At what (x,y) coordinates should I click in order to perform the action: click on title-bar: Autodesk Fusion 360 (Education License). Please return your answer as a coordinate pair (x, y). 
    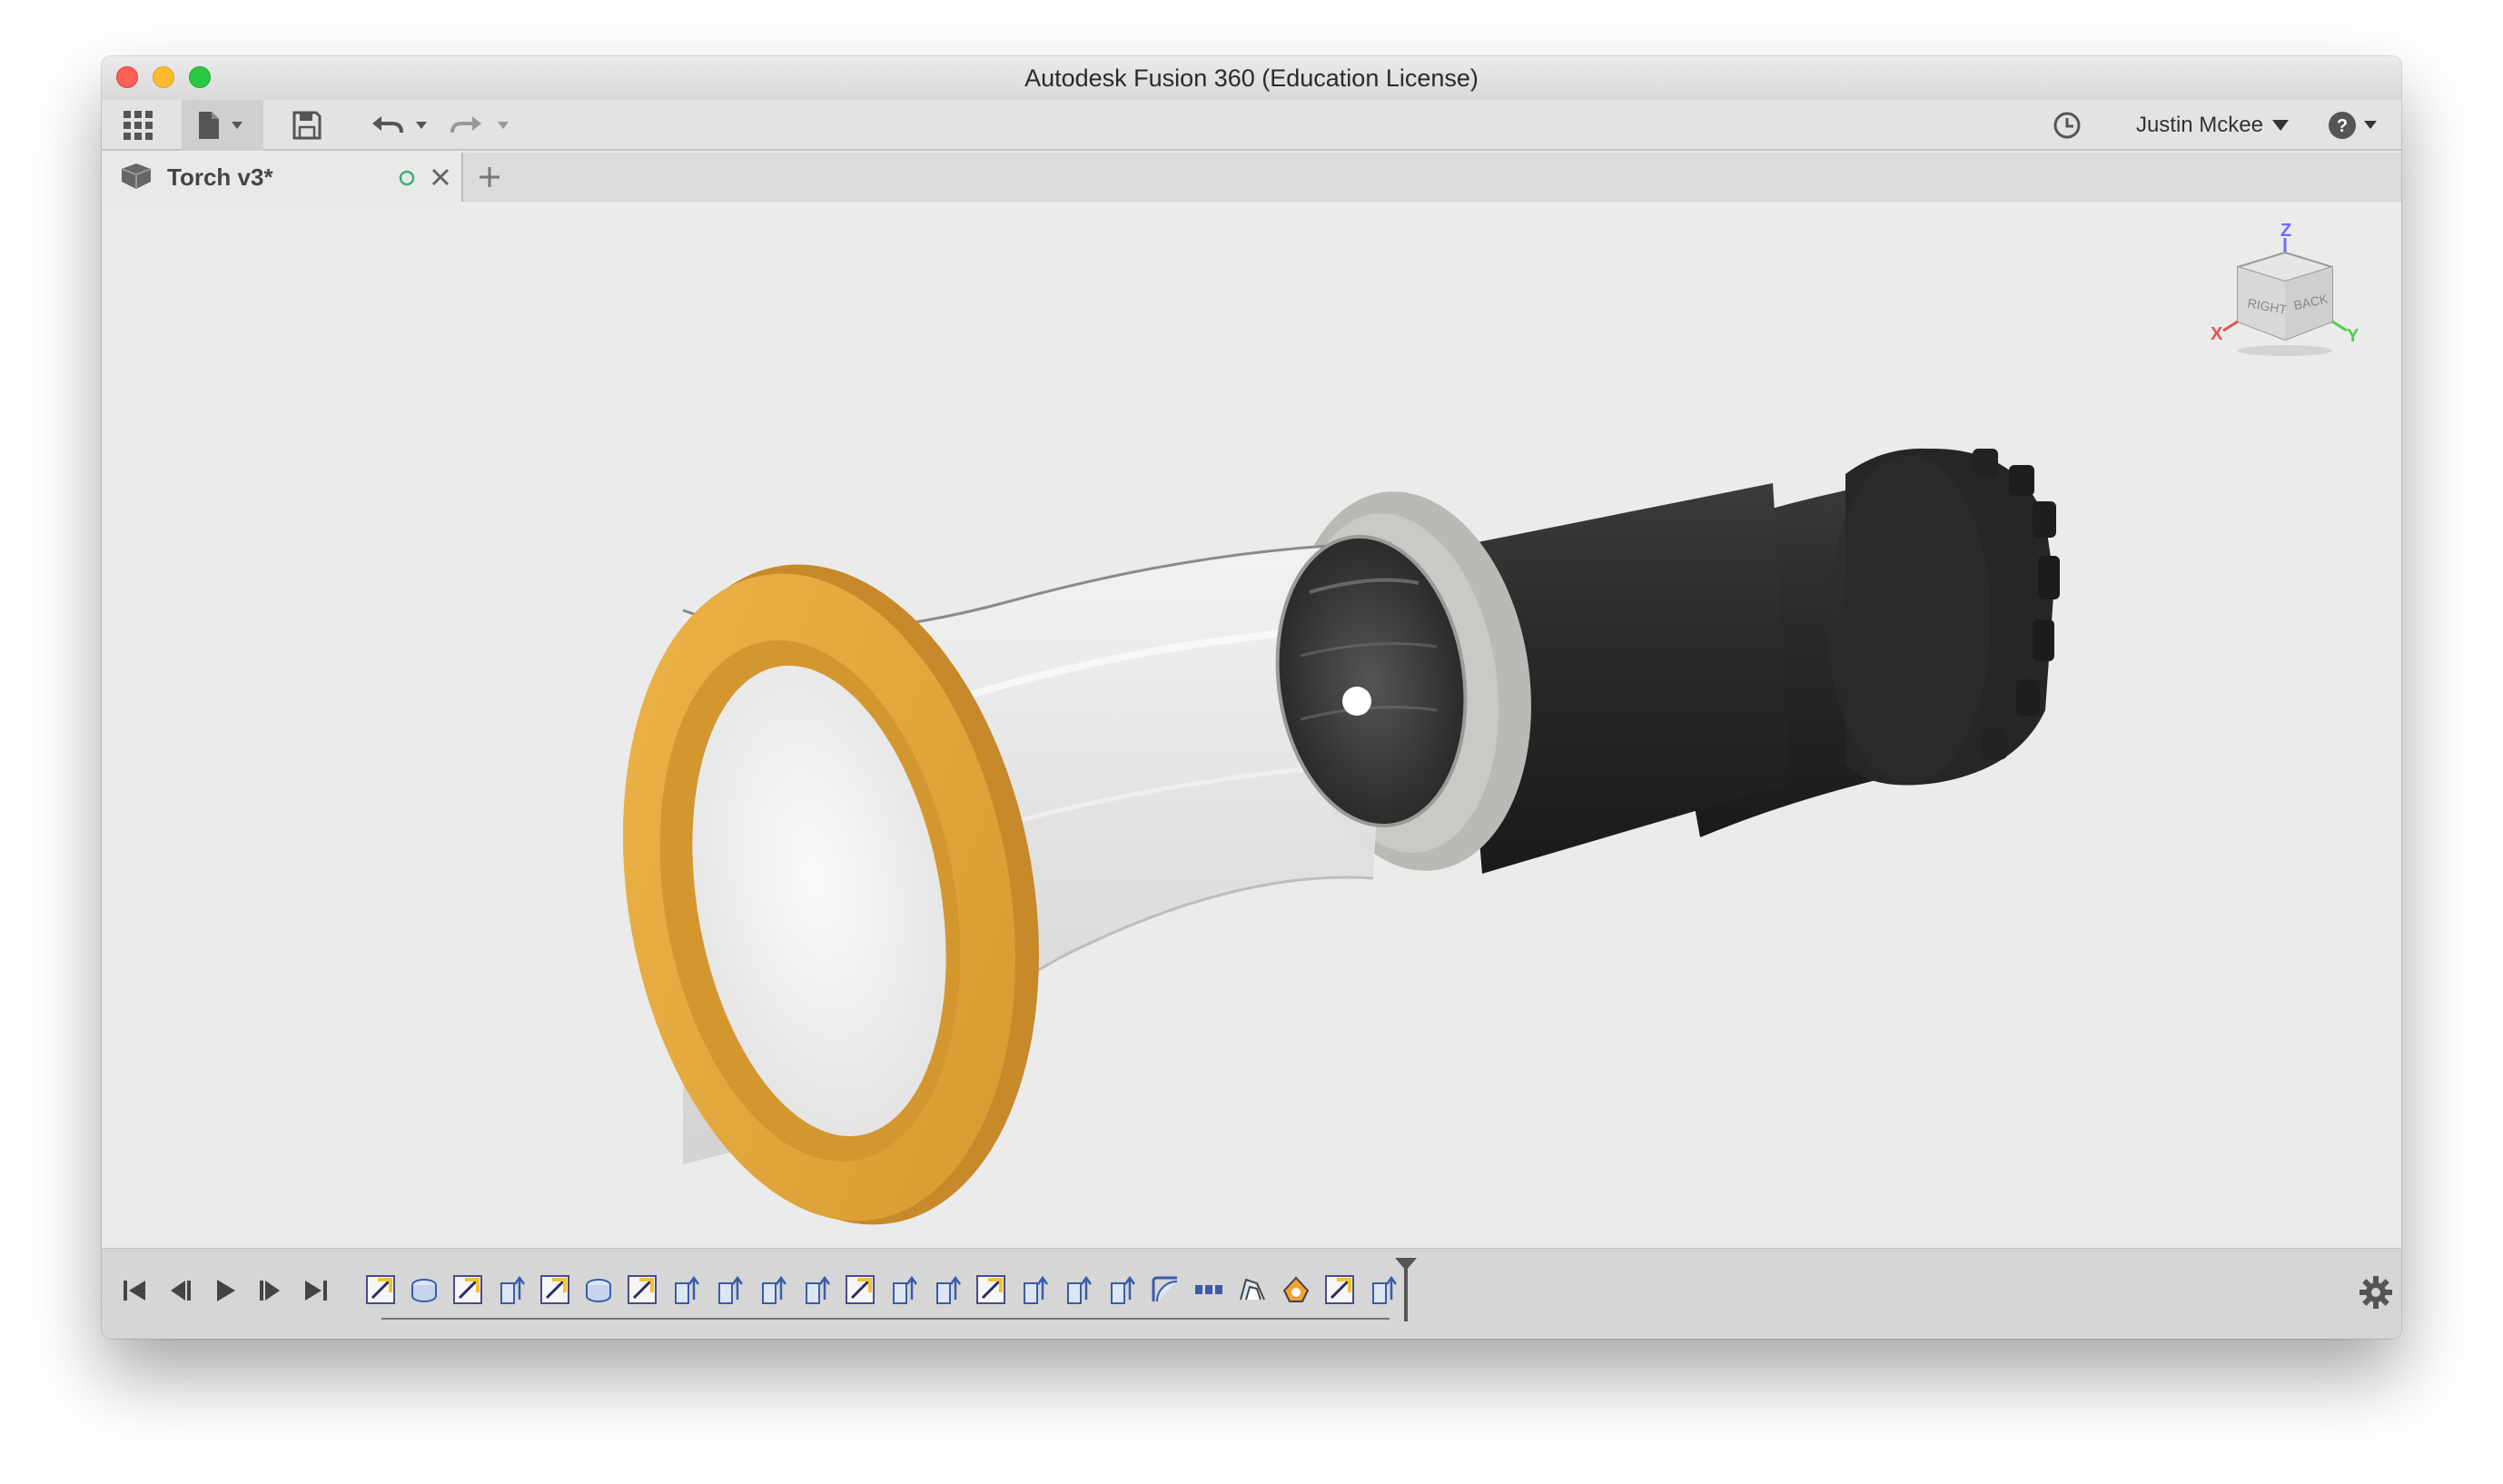
    Looking at the image, I should click on (1251, 78).